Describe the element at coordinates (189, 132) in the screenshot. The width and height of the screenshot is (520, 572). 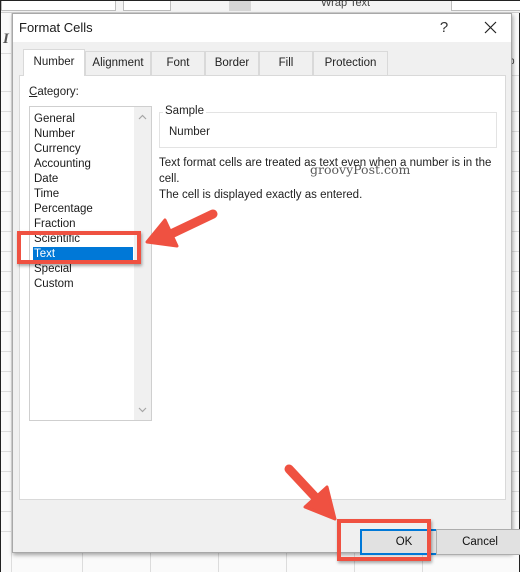
I see `sample-value: Number` at that location.